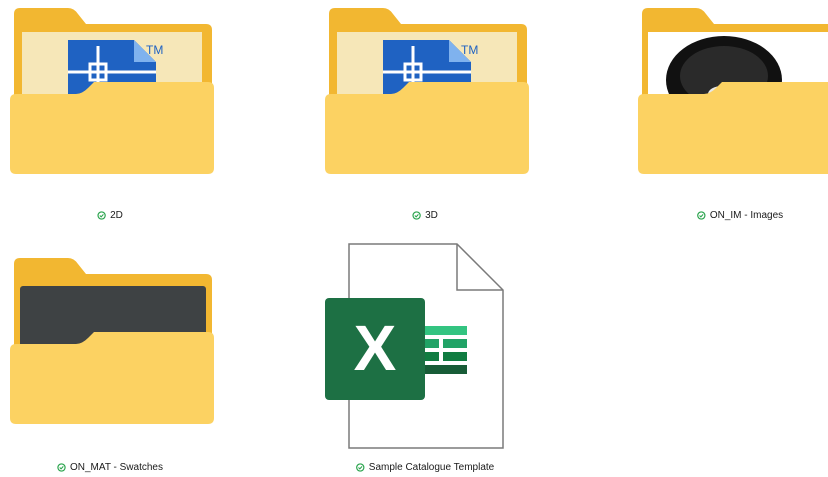 Image resolution: width=828 pixels, height=477 pixels. Describe the element at coordinates (746, 215) in the screenshot. I see `item-name: ON_IM - Images` at that location.